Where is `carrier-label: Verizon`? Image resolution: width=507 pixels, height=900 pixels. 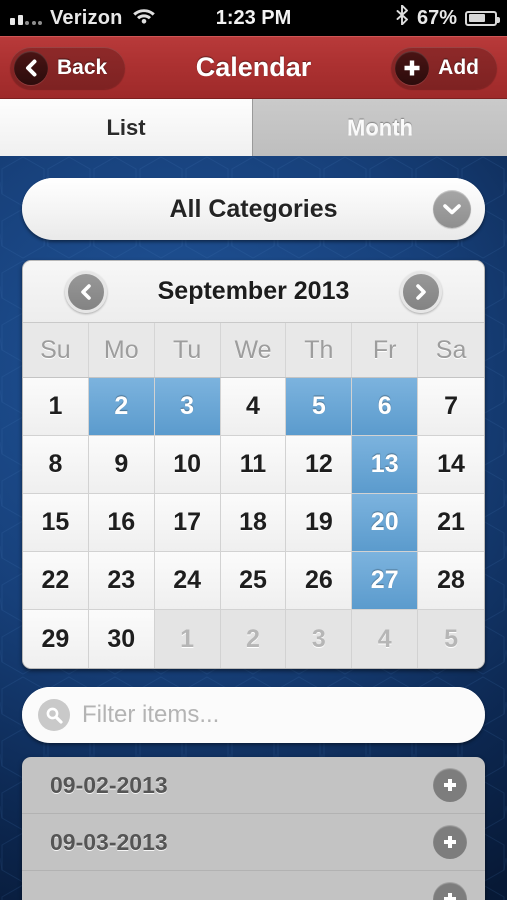
carrier-label: Verizon is located at coordinates (86, 17).